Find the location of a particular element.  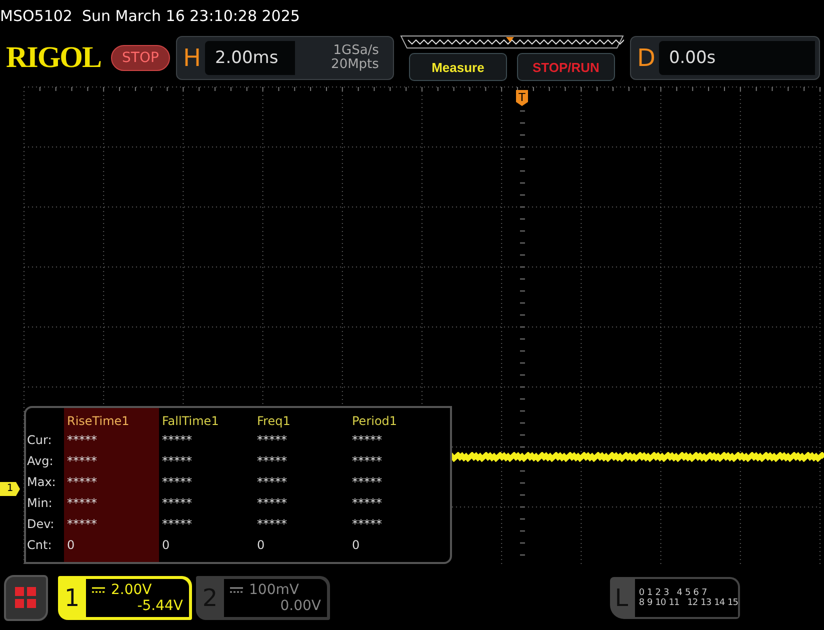

logic-bit-label: 9 is located at coordinates (649, 603).